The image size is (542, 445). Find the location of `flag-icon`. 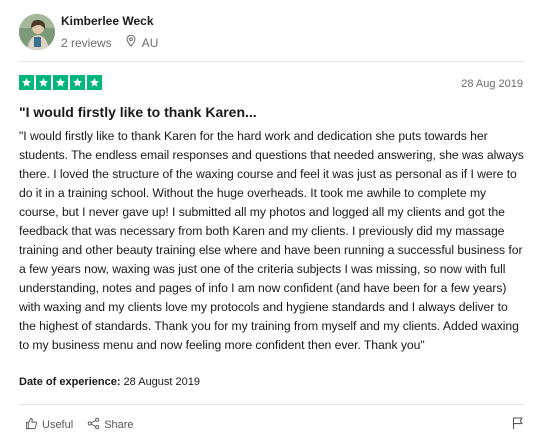

flag-icon is located at coordinates (518, 425).